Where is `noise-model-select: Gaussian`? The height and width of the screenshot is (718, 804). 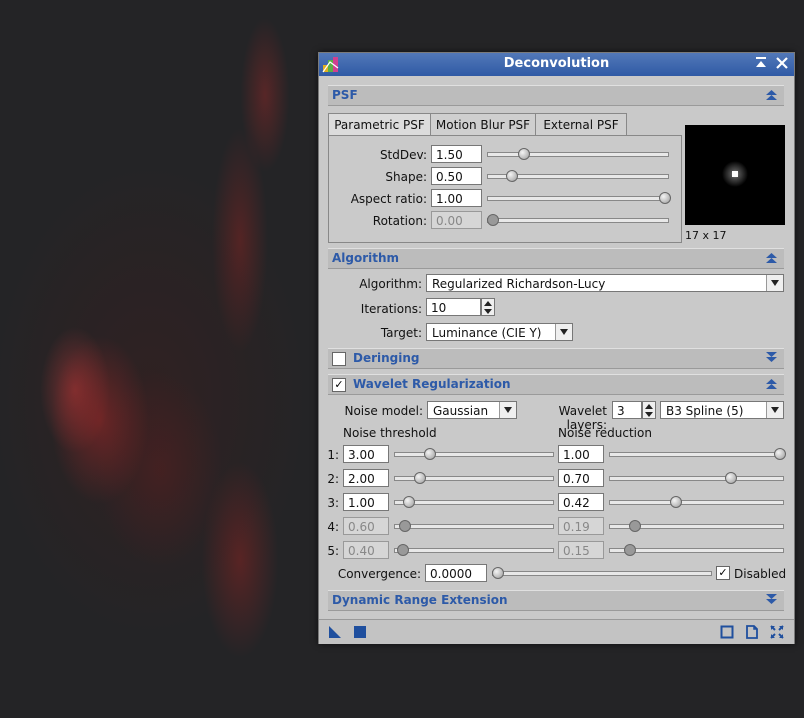
noise-model-select: Gaussian is located at coordinates (472, 410).